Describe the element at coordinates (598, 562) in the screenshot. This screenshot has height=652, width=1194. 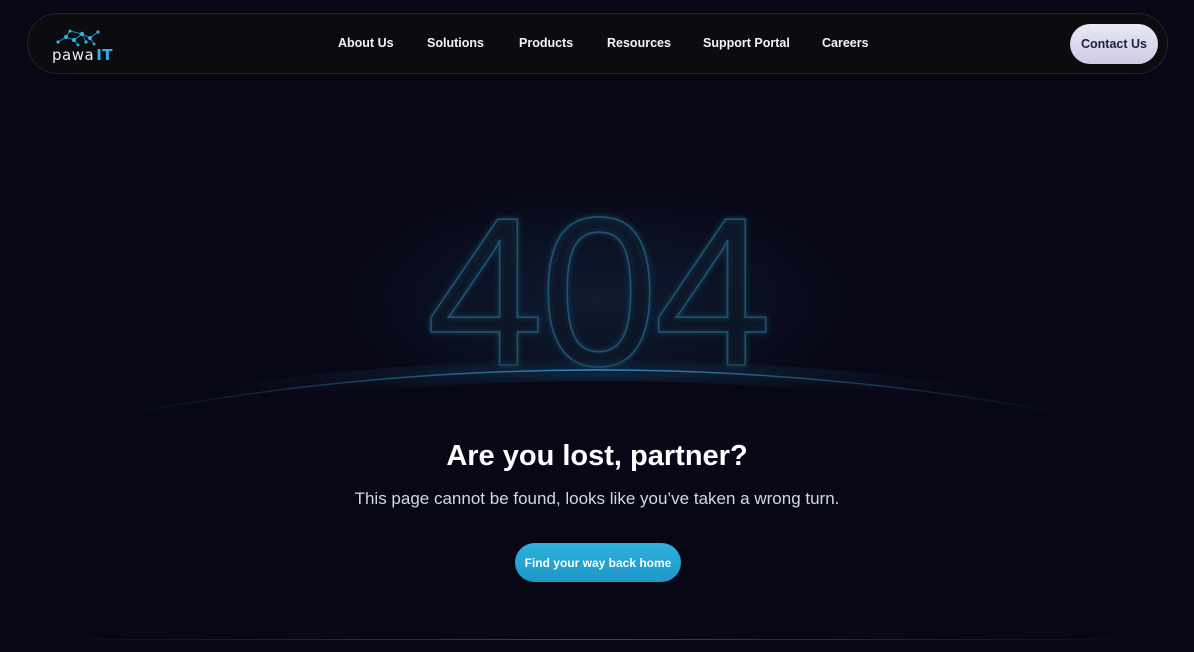
I see `back-home-button: Find your way back home` at that location.